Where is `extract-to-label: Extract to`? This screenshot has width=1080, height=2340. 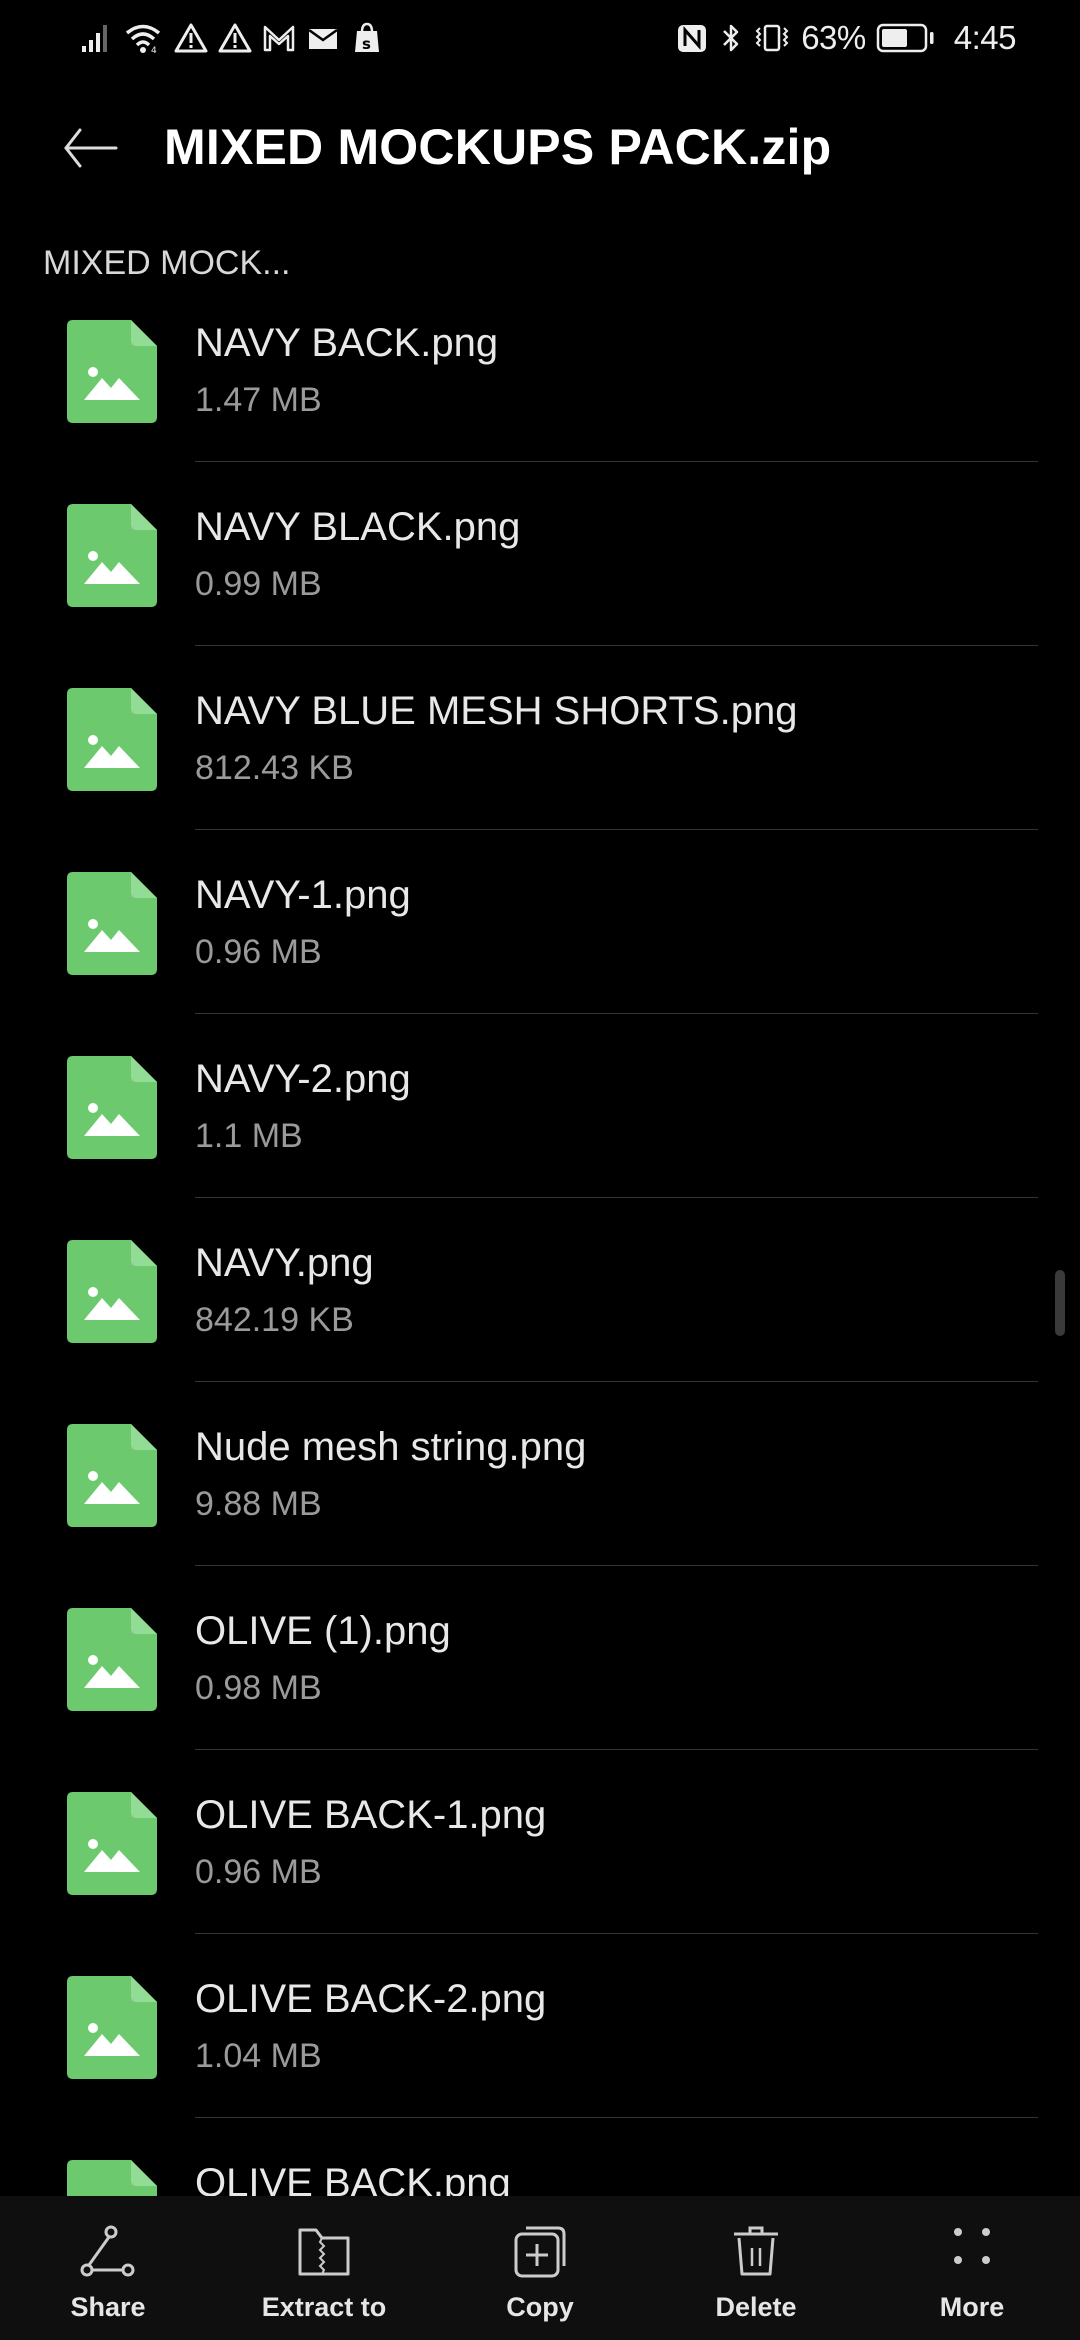 extract-to-label: Extract to is located at coordinates (324, 2307).